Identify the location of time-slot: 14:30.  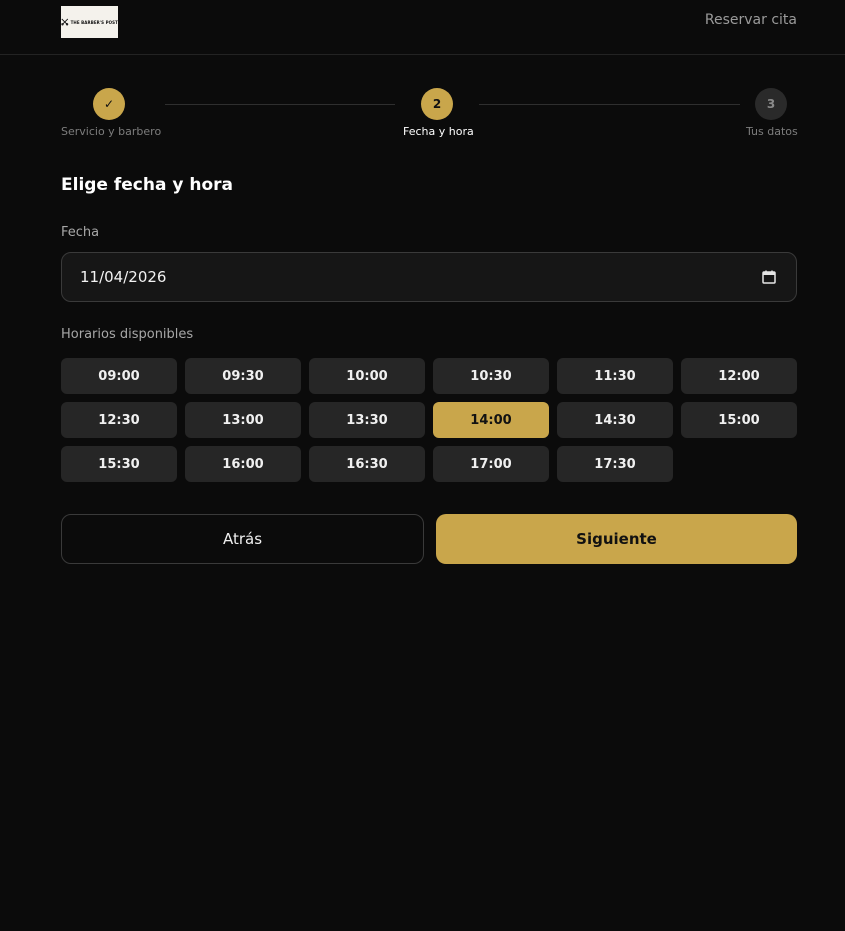
(615, 420).